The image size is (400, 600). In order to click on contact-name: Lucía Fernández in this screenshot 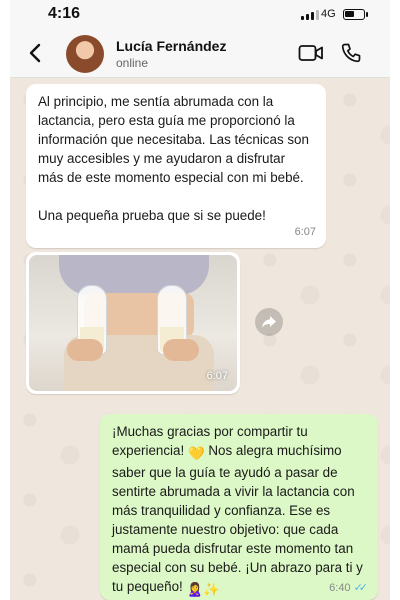, I will do `click(171, 46)`.